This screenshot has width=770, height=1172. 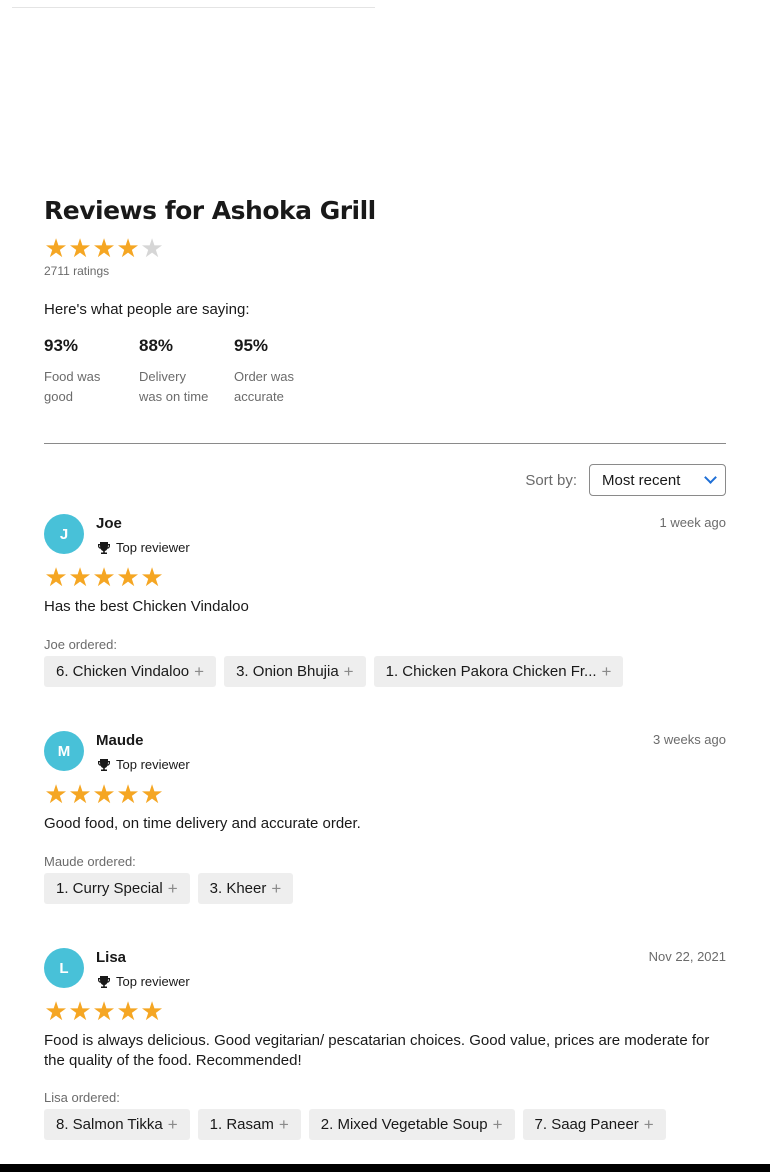 What do you see at coordinates (109, 523) in the screenshot?
I see `reviewer-name: Joe` at bounding box center [109, 523].